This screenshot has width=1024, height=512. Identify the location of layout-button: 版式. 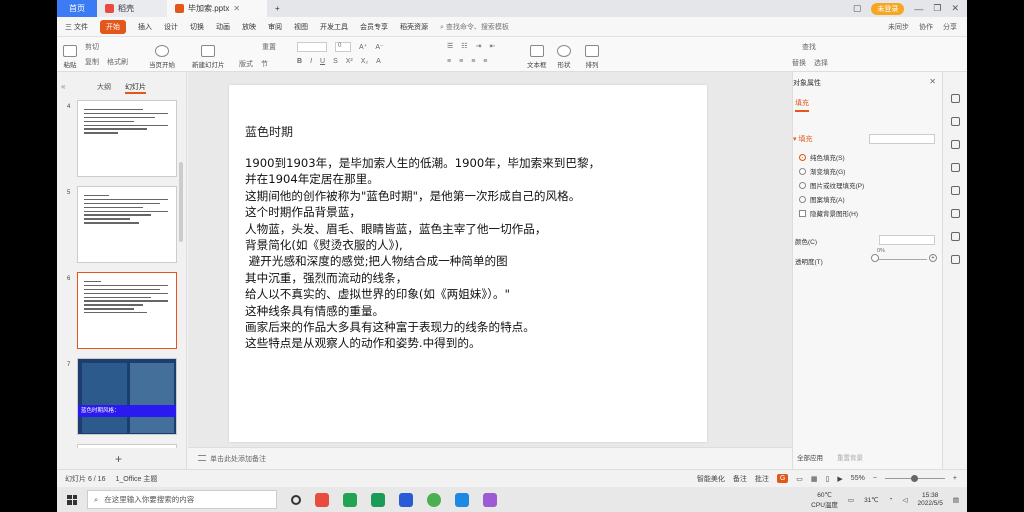
(246, 64).